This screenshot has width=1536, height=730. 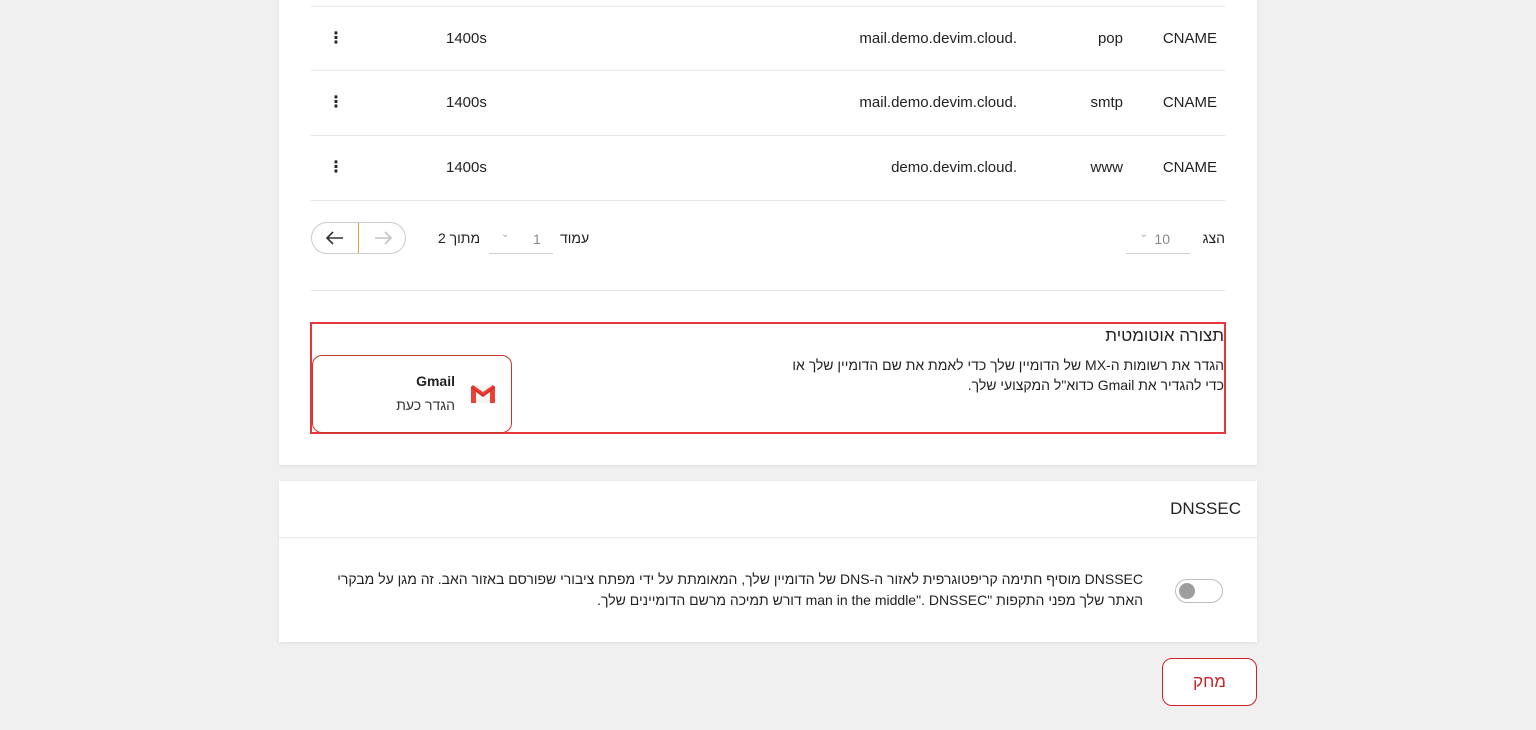 I want to click on record-name: pop, so click(x=1110, y=38).